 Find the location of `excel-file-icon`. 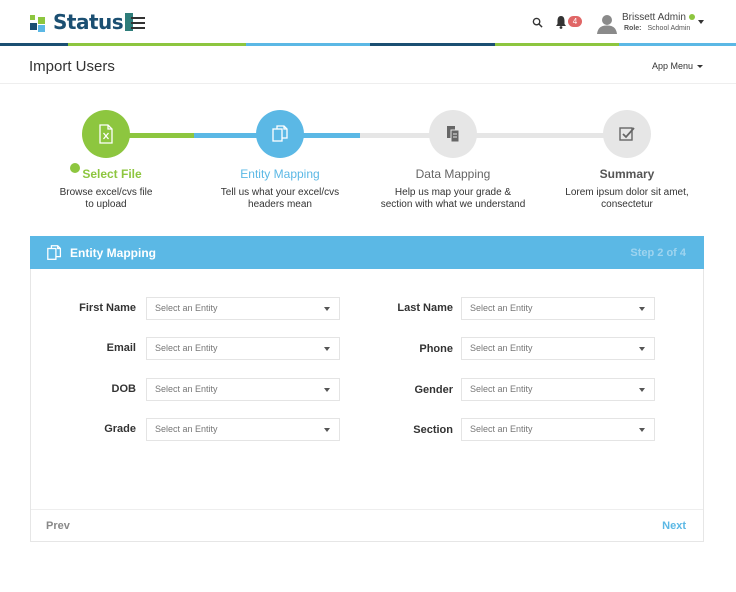

excel-file-icon is located at coordinates (106, 134).